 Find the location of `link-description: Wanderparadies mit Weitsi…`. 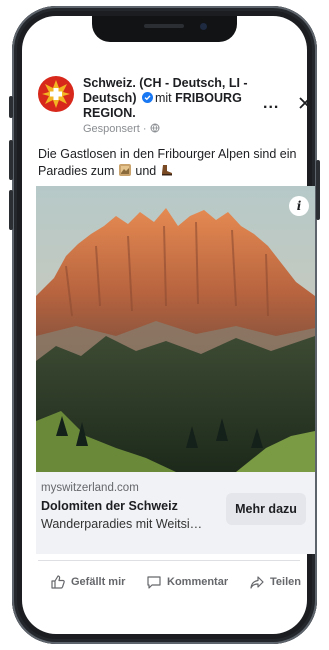

link-description: Wanderparadies mit Weitsi… is located at coordinates (122, 524).